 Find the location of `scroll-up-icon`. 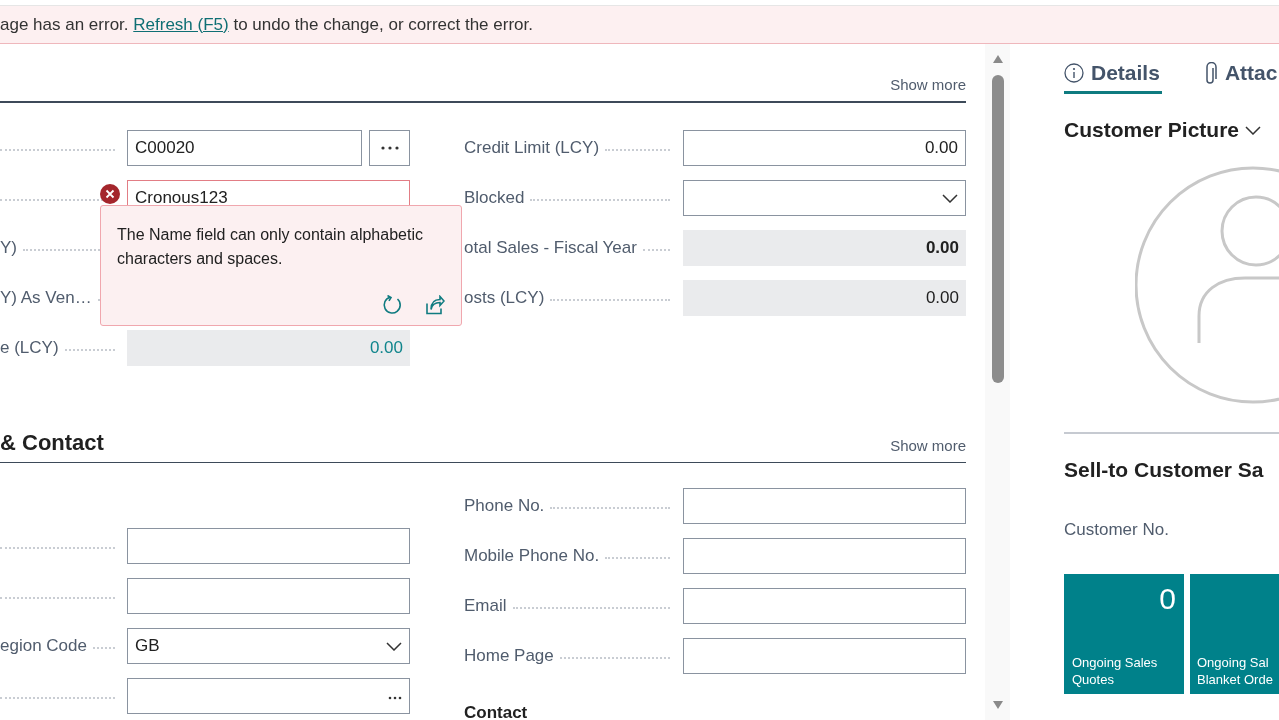

scroll-up-icon is located at coordinates (997, 59).